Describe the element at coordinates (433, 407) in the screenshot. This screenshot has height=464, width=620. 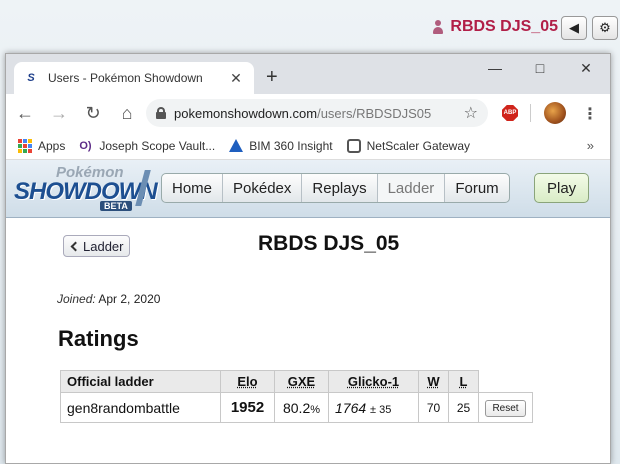
I see `wins-cell: 70` at that location.